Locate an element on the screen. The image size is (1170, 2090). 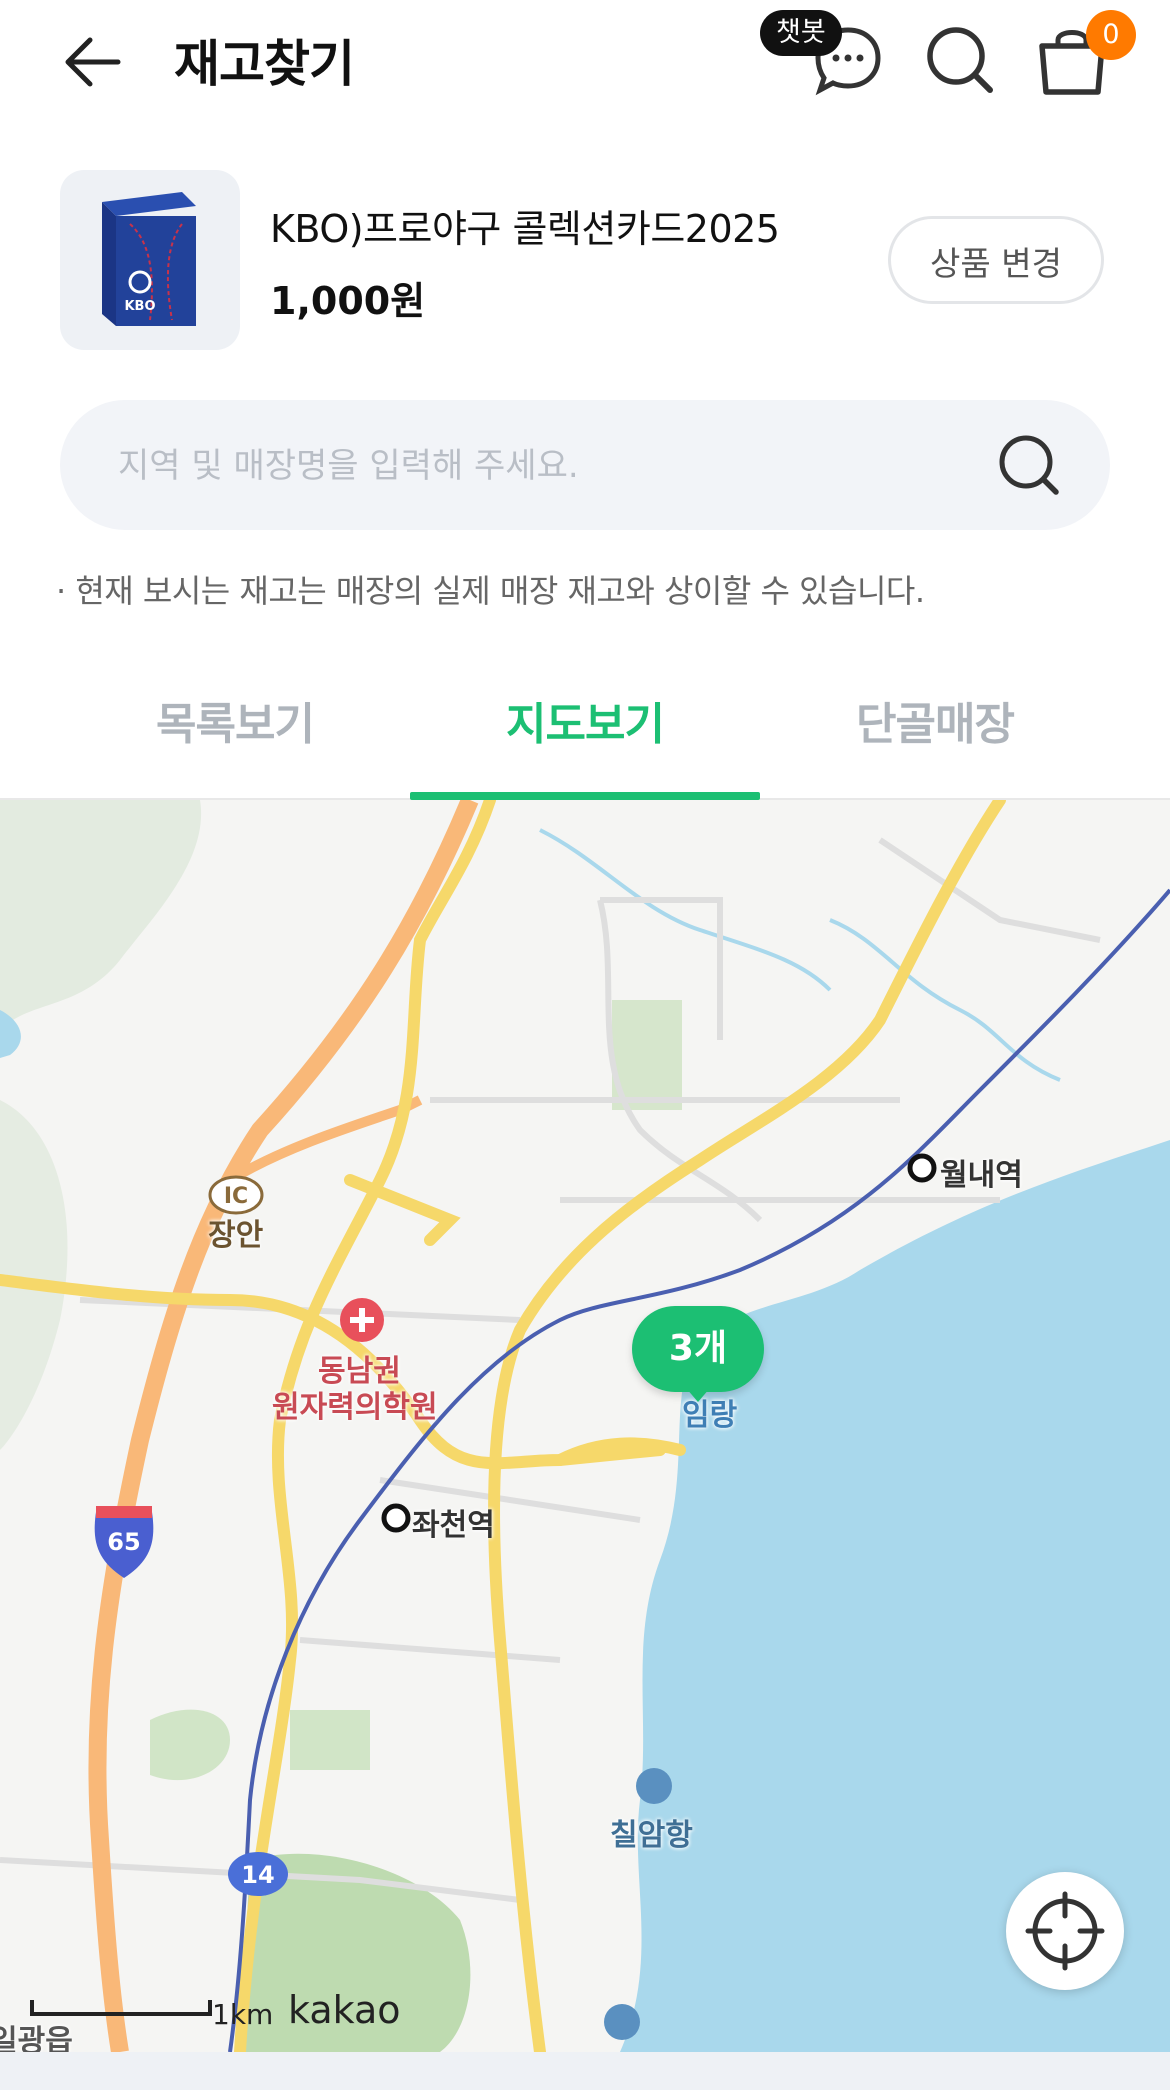
map-label-bottom-left: 일광읍 is located at coordinates (36, 2038).